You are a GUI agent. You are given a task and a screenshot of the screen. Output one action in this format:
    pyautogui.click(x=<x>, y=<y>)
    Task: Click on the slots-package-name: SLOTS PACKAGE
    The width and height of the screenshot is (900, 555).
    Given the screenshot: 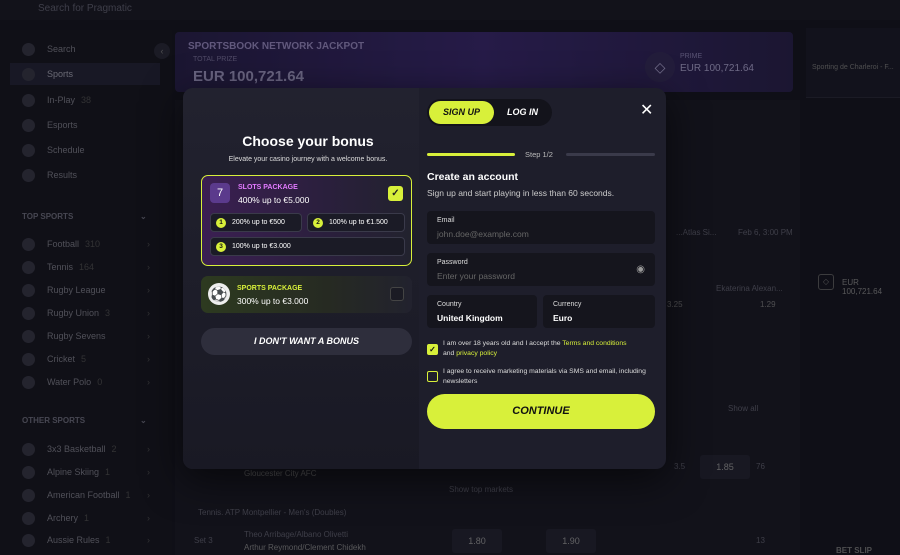 What is the action you would take?
    pyautogui.click(x=268, y=187)
    